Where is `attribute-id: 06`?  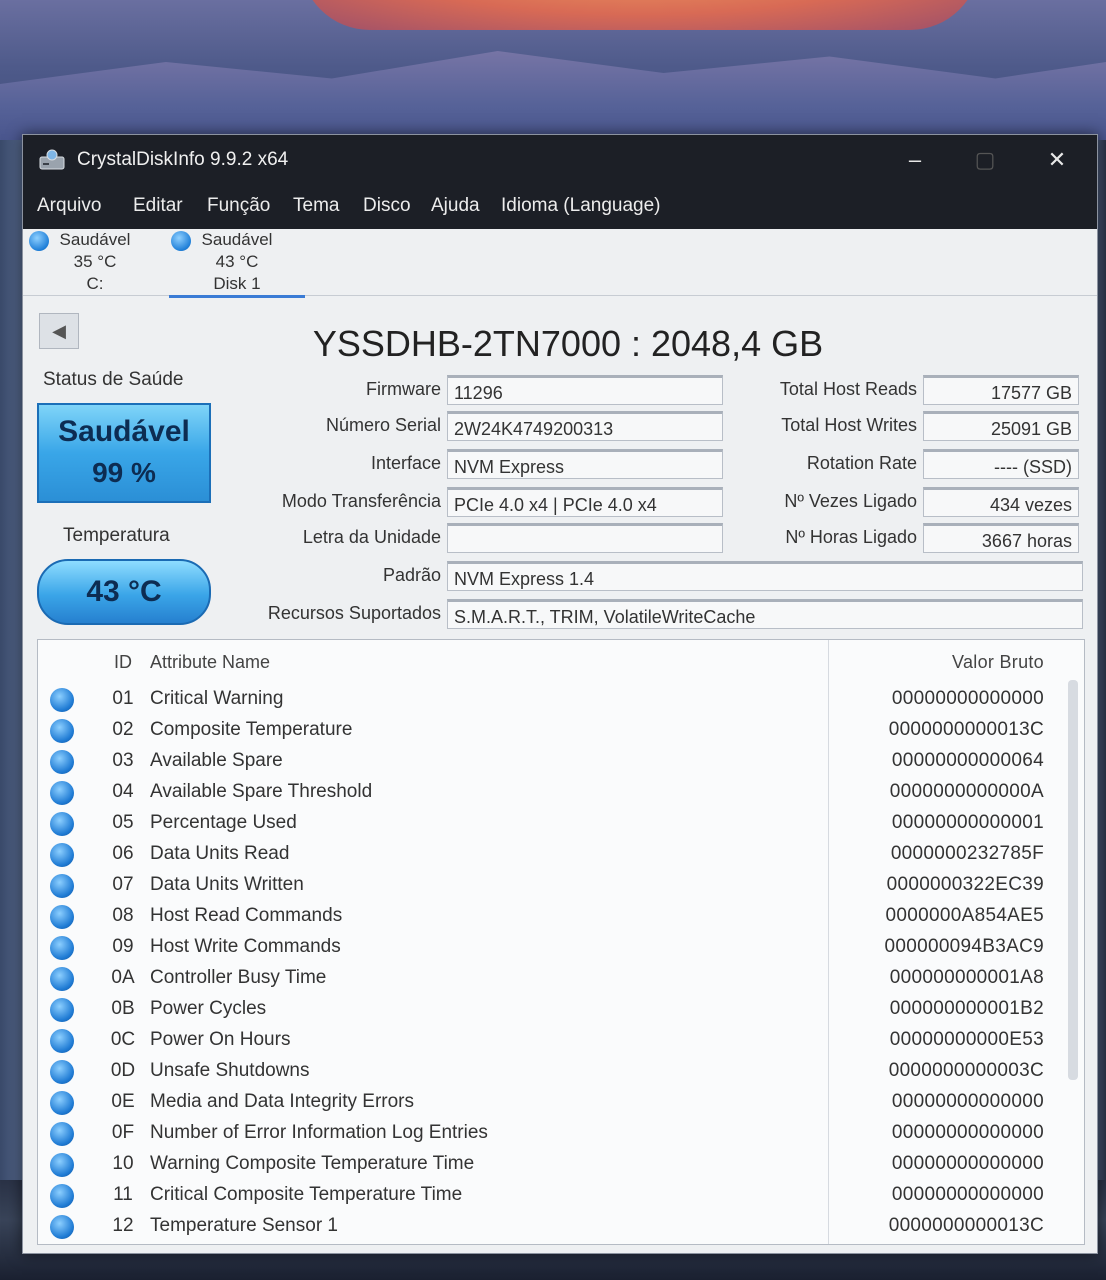 attribute-id: 06 is located at coordinates (123, 853).